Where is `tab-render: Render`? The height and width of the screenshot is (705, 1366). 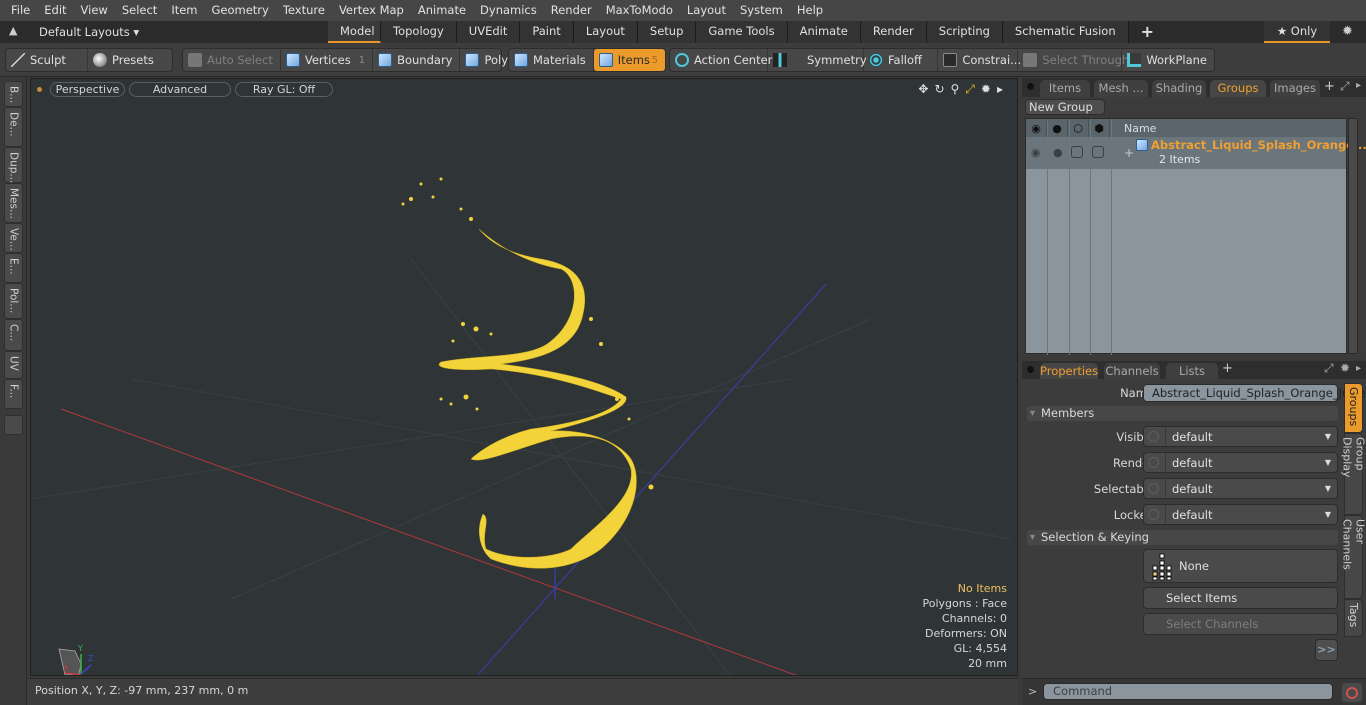 tab-render: Render is located at coordinates (893, 32).